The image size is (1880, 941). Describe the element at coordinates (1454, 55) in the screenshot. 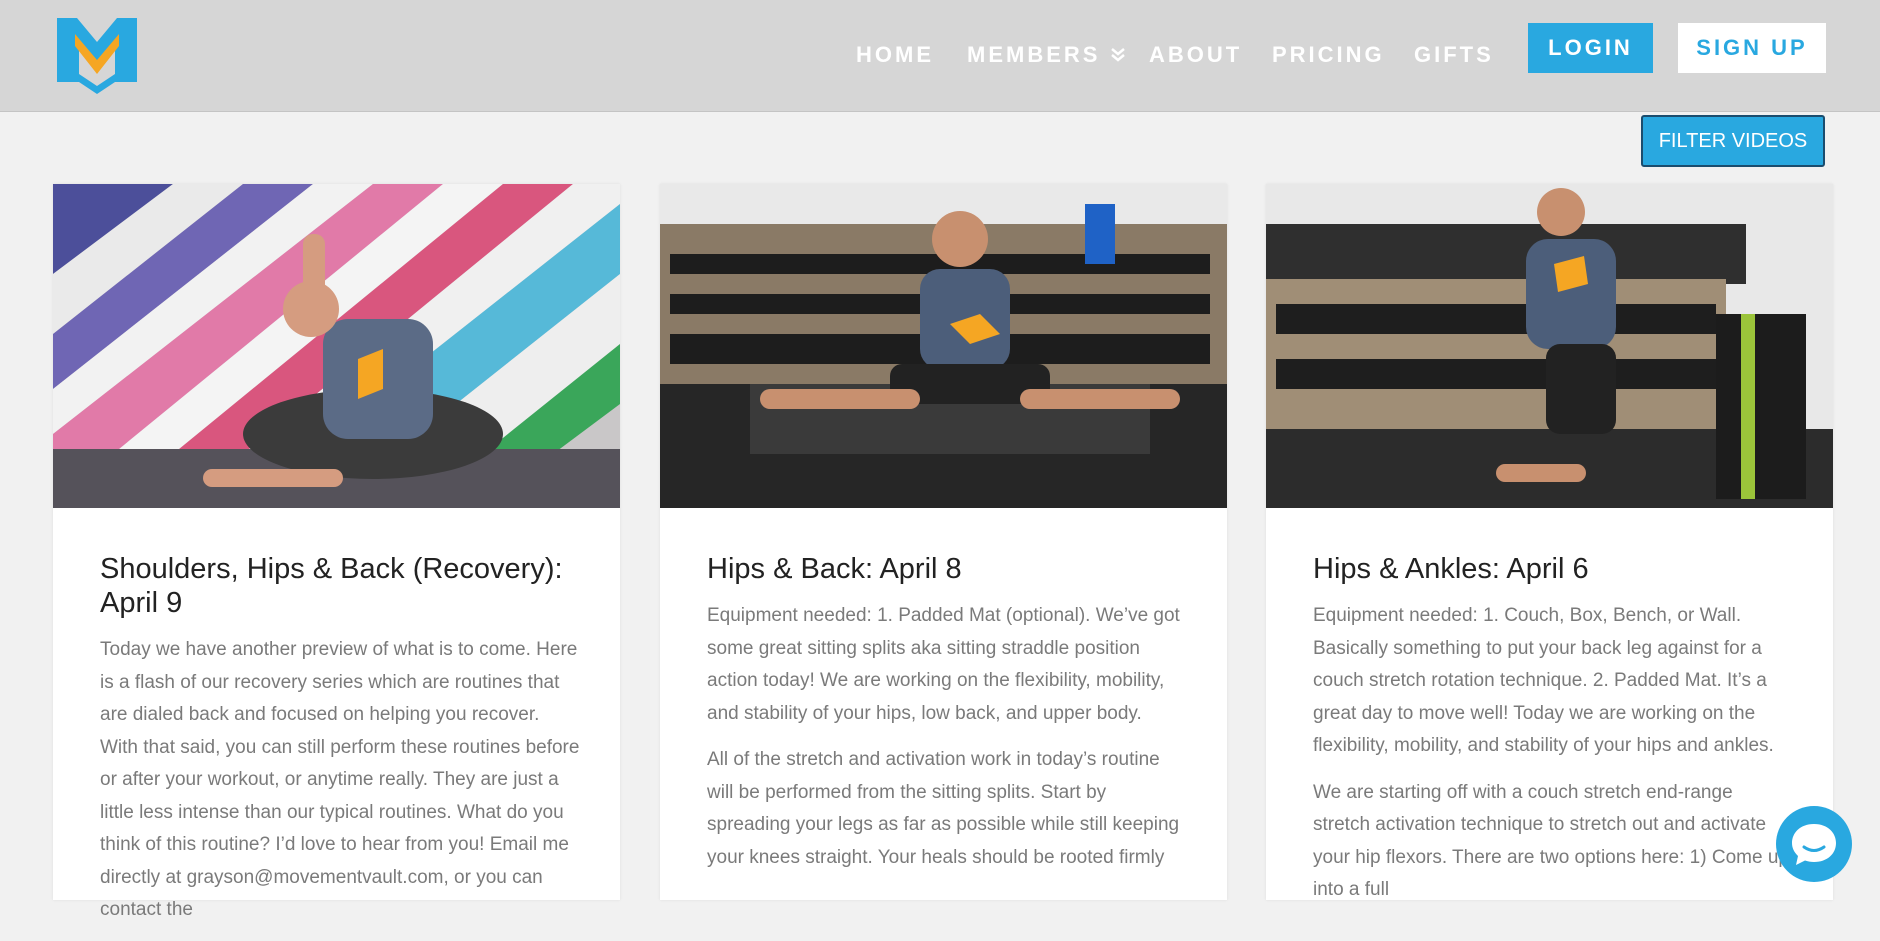

I see `nav-gifts: GIFTS` at that location.